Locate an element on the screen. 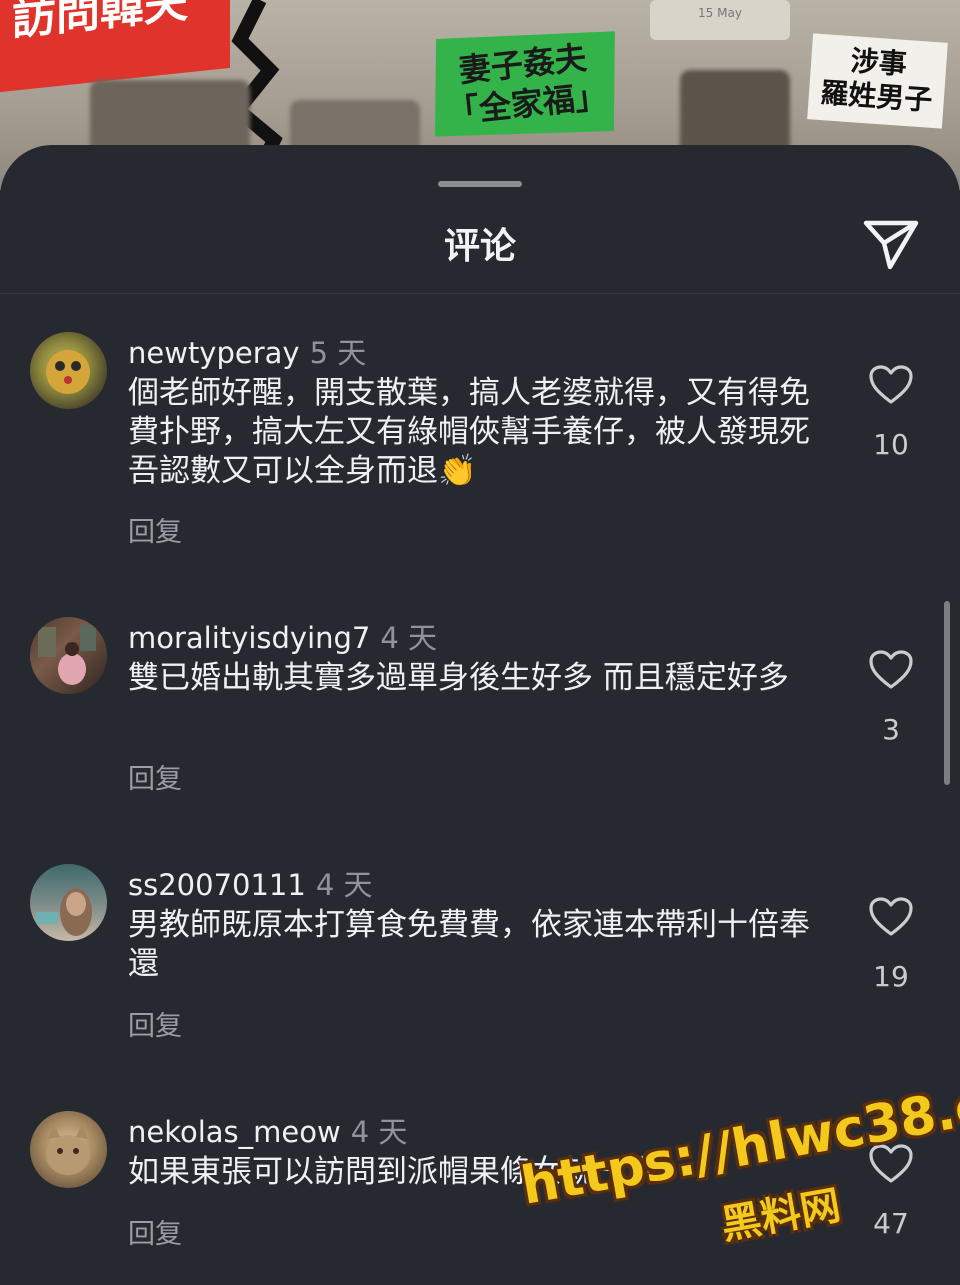 The width and height of the screenshot is (960, 1285). sheet-header-divider is located at coordinates (480, 293).